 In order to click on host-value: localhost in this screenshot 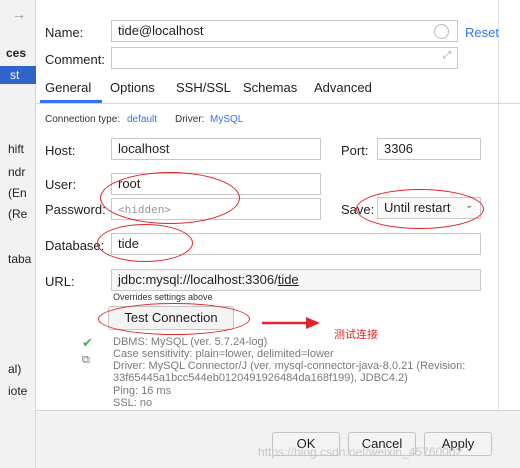, I will do `click(144, 148)`.